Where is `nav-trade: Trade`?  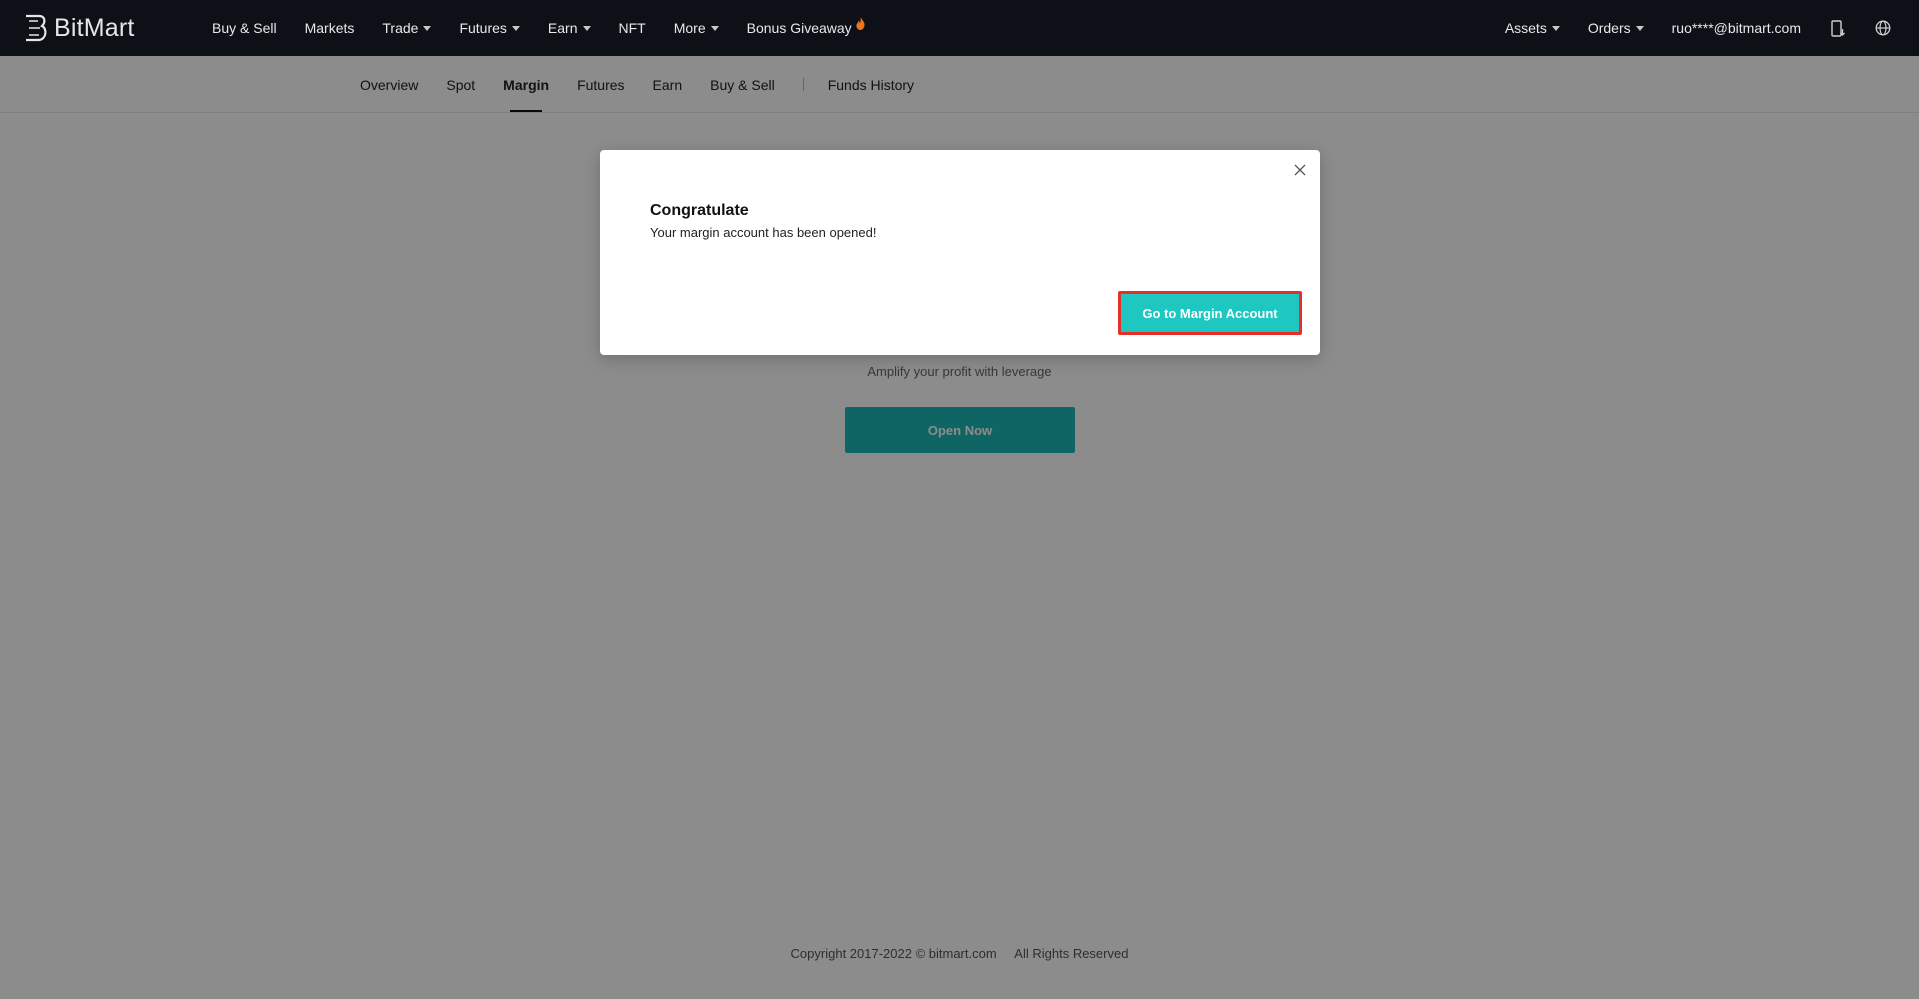 nav-trade: Trade is located at coordinates (407, 28).